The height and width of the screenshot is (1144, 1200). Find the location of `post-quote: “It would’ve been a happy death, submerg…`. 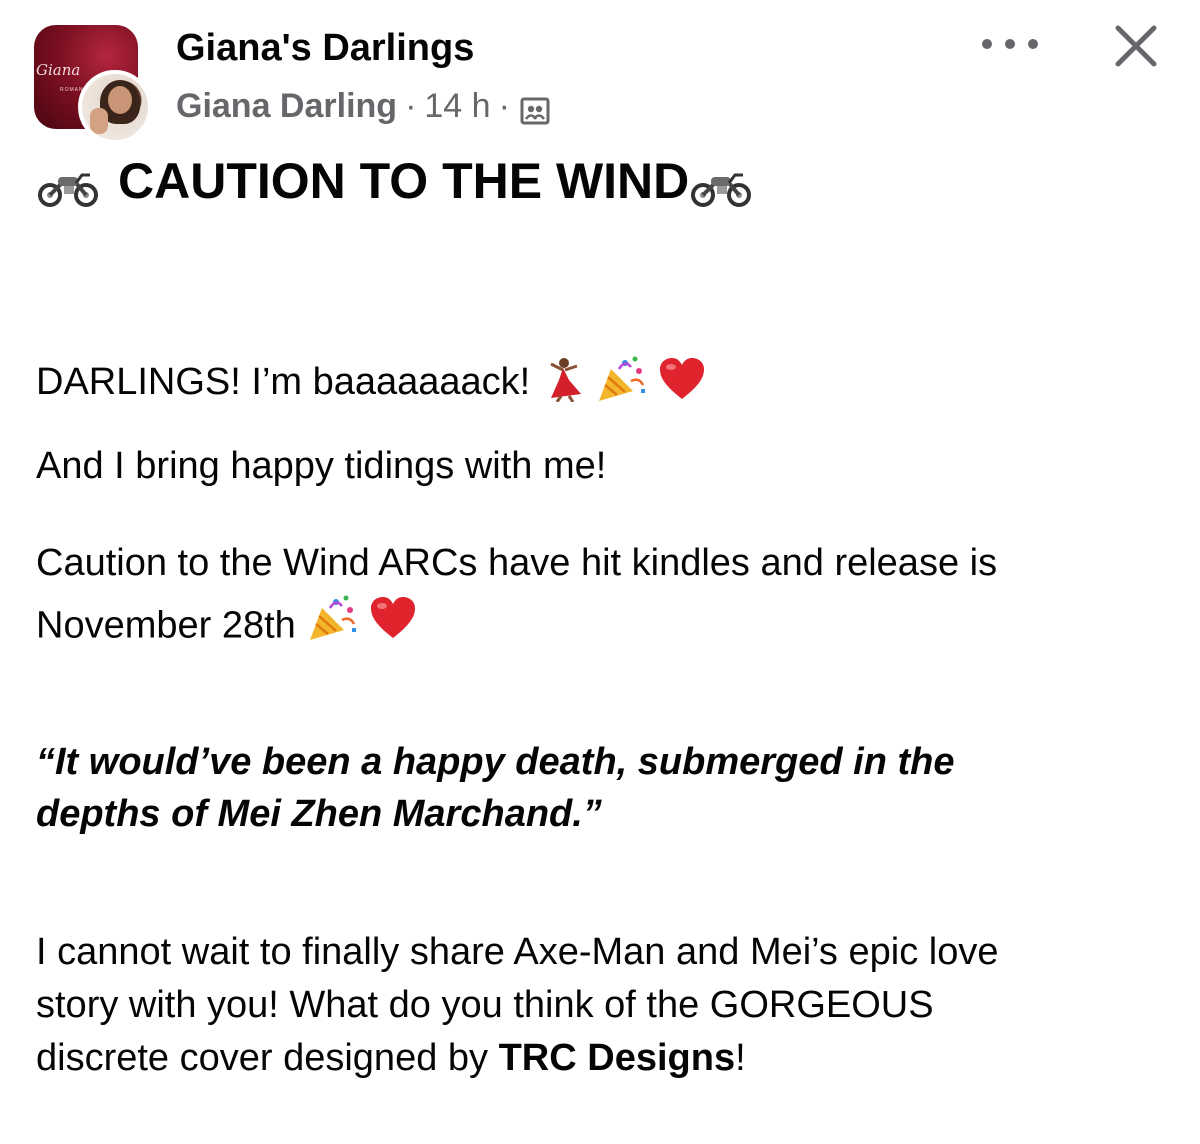

post-quote: “It would’ve been a happy death, submerg… is located at coordinates (495, 788).